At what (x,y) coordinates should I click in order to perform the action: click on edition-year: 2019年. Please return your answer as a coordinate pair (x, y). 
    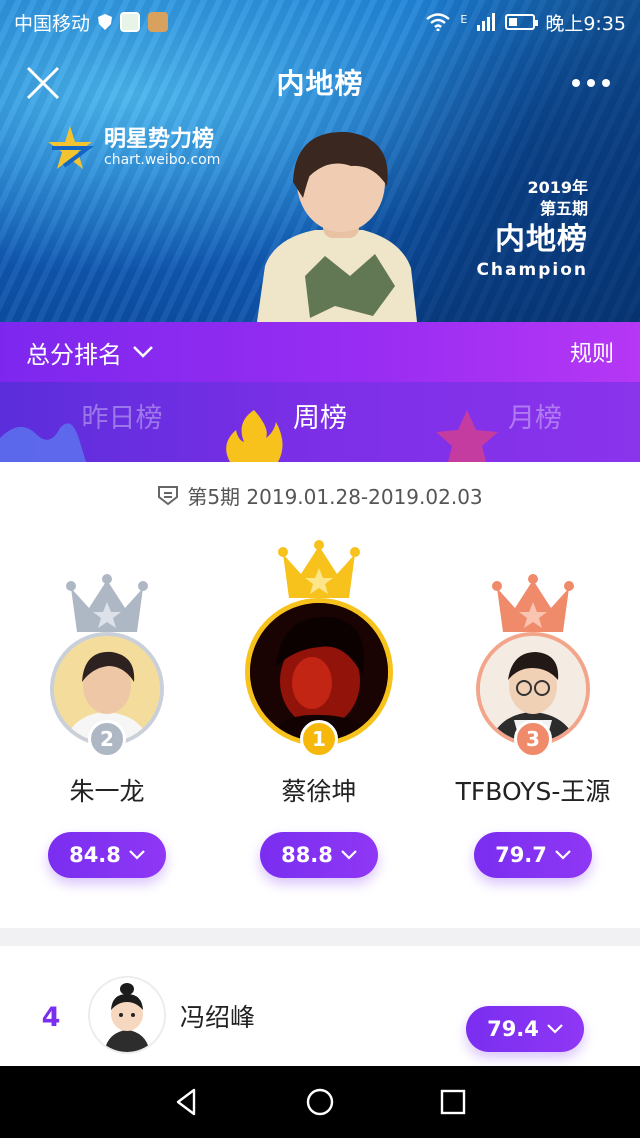
    Looking at the image, I should click on (557, 187).